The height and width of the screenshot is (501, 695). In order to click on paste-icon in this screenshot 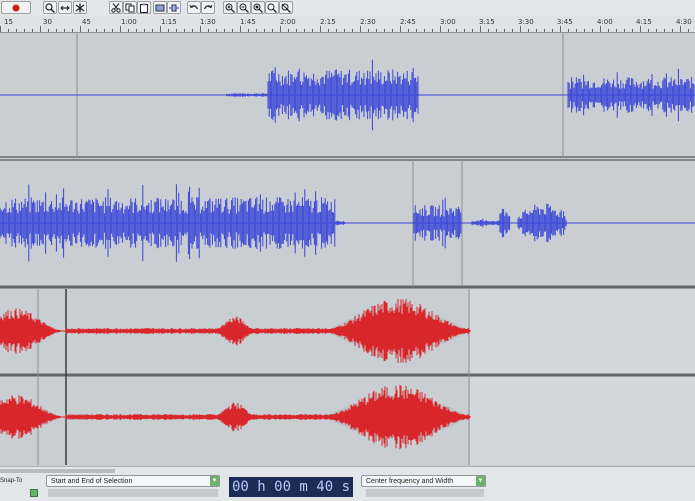, I will do `click(144, 8)`.